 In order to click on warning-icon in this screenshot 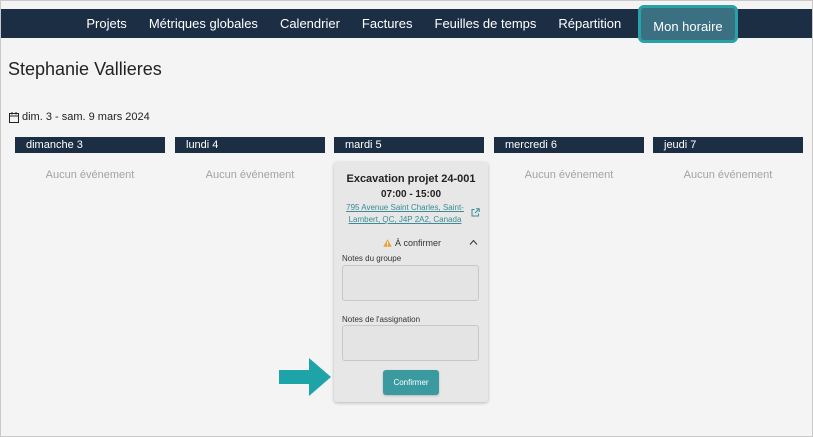, I will do `click(387, 243)`.